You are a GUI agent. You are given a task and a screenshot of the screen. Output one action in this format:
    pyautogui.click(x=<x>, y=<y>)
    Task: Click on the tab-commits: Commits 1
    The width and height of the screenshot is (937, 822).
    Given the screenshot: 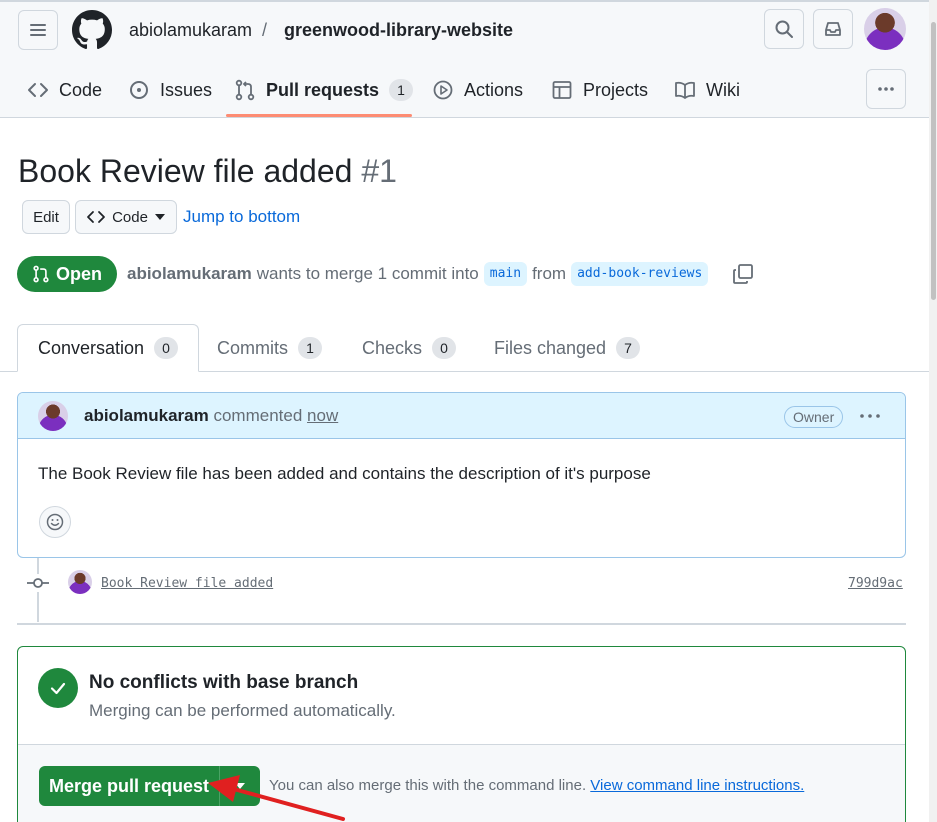 What is the action you would take?
    pyautogui.click(x=269, y=348)
    